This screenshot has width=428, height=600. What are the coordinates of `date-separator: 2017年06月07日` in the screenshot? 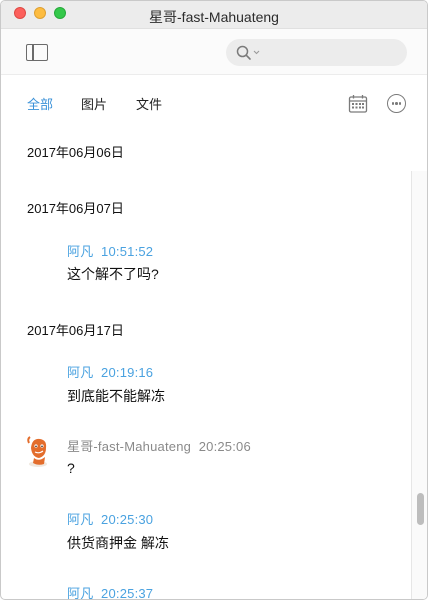 It's located at (75, 208).